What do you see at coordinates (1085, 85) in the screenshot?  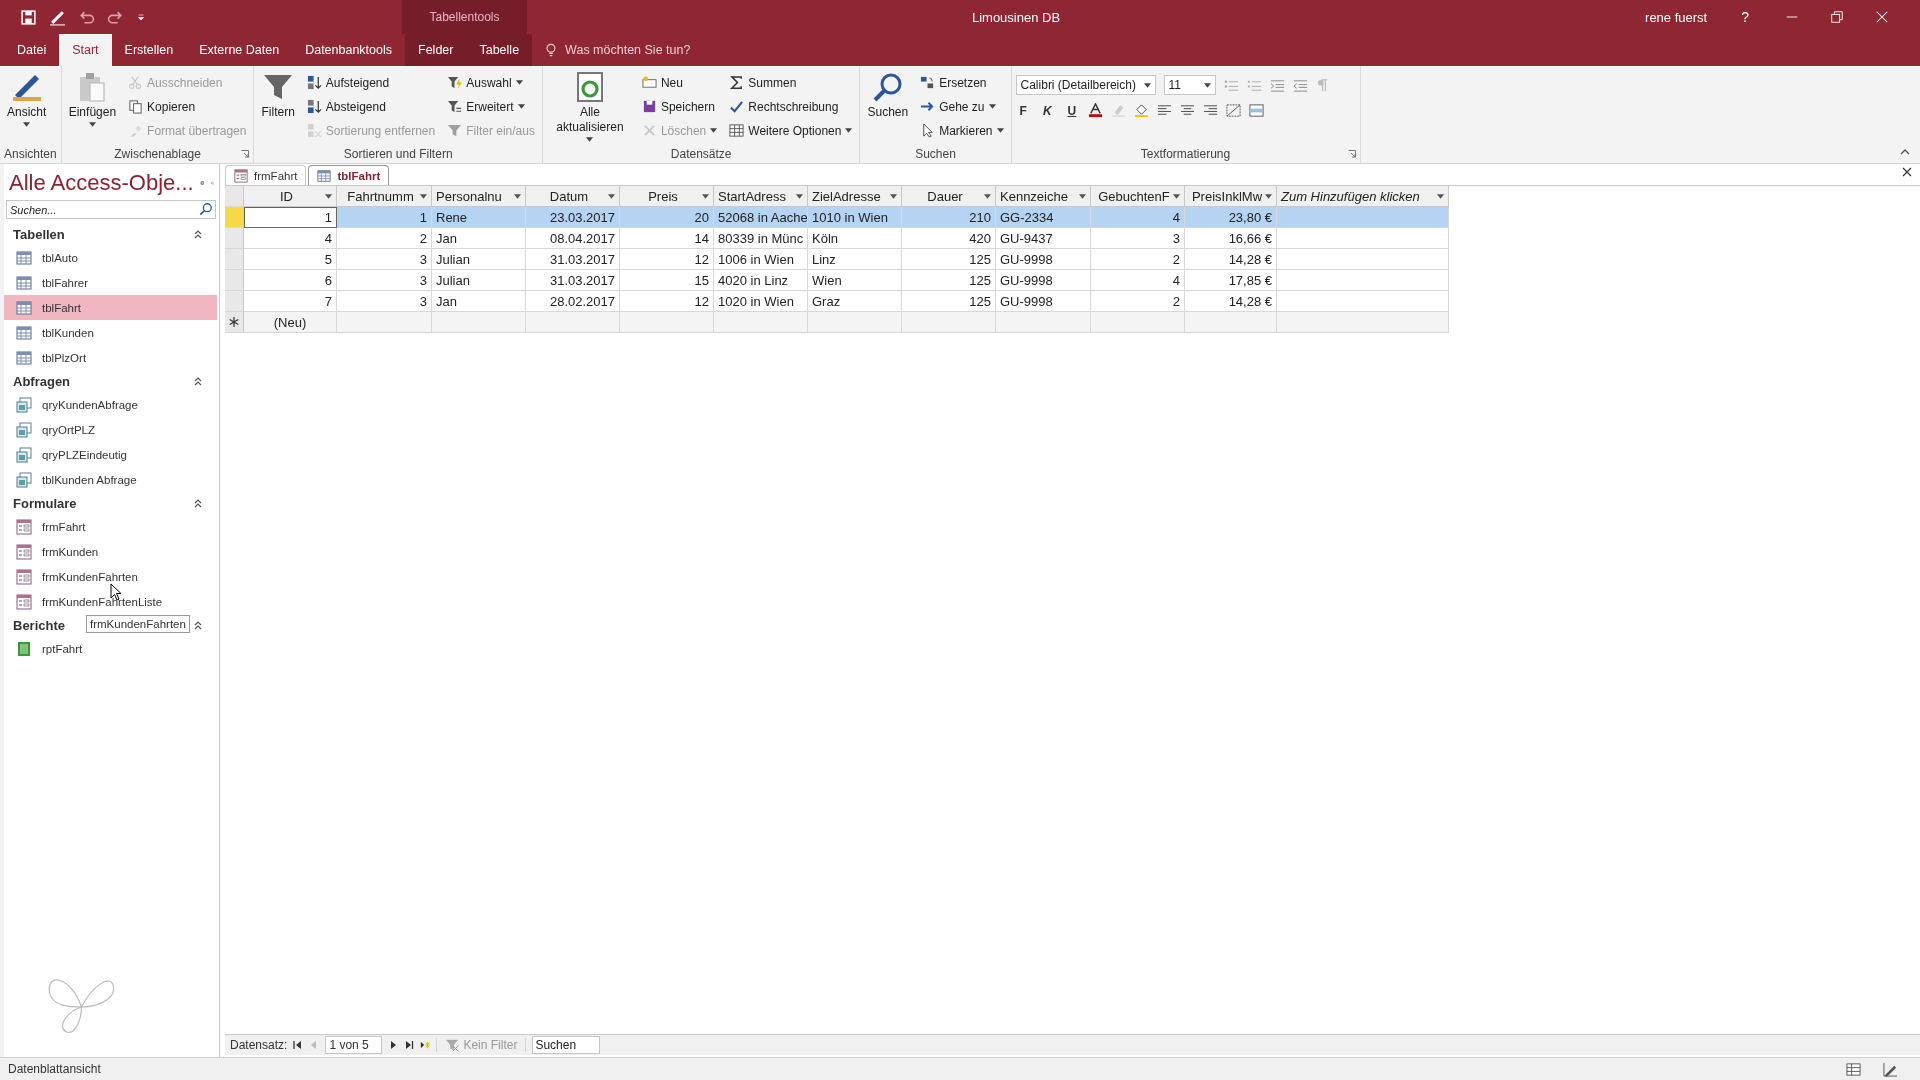 I see `font-dropdown: Calibri (Detailbereich)` at bounding box center [1085, 85].